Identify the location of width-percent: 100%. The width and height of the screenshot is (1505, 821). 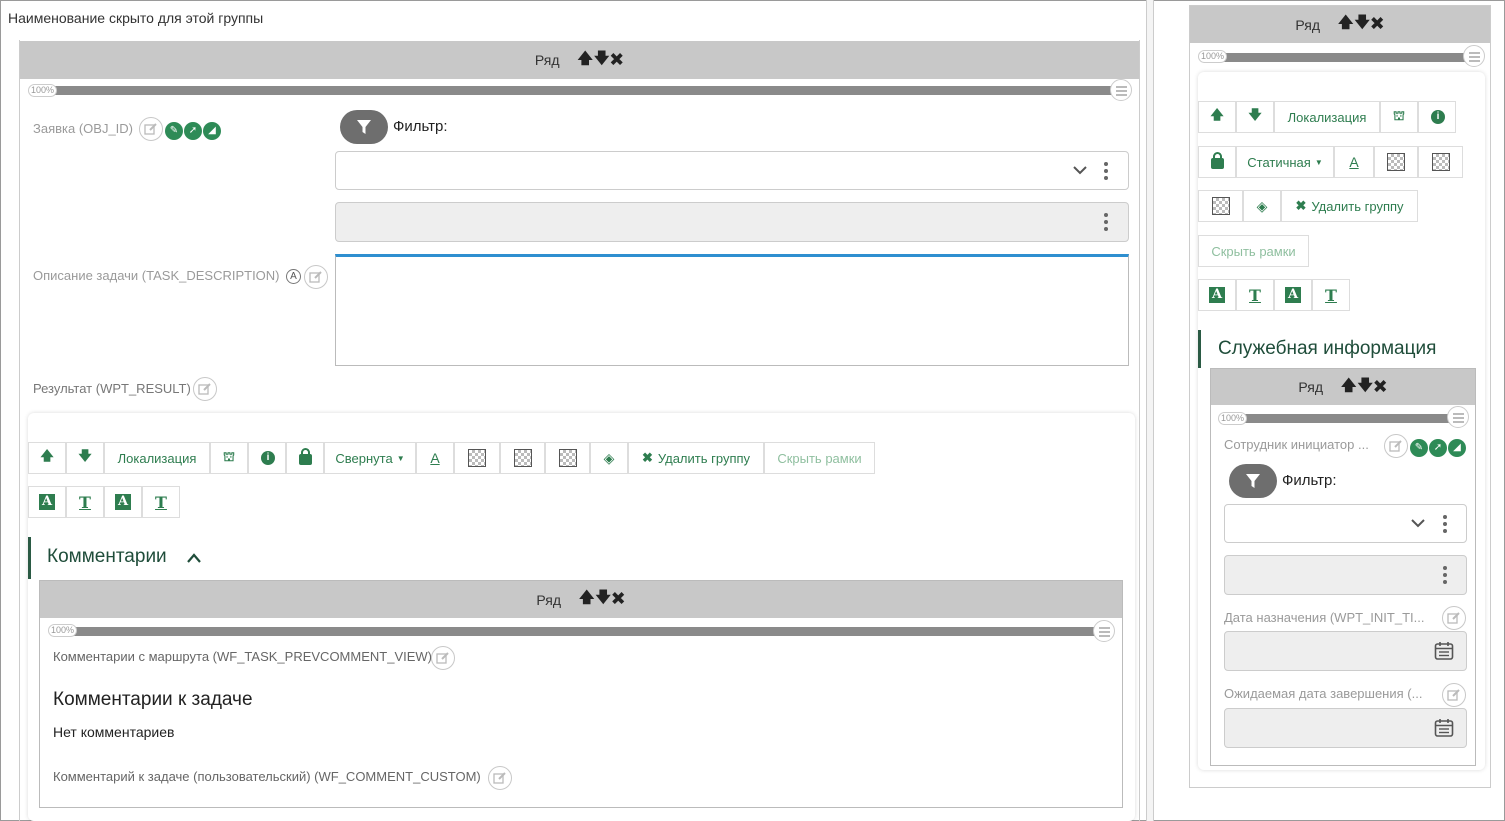
(63, 630).